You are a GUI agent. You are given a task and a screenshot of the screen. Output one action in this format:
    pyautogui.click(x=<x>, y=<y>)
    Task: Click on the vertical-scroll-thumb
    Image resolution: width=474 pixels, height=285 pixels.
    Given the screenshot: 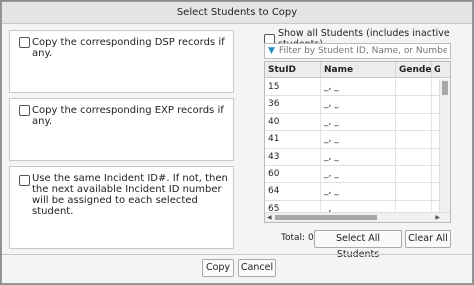 What is the action you would take?
    pyautogui.click(x=445, y=88)
    